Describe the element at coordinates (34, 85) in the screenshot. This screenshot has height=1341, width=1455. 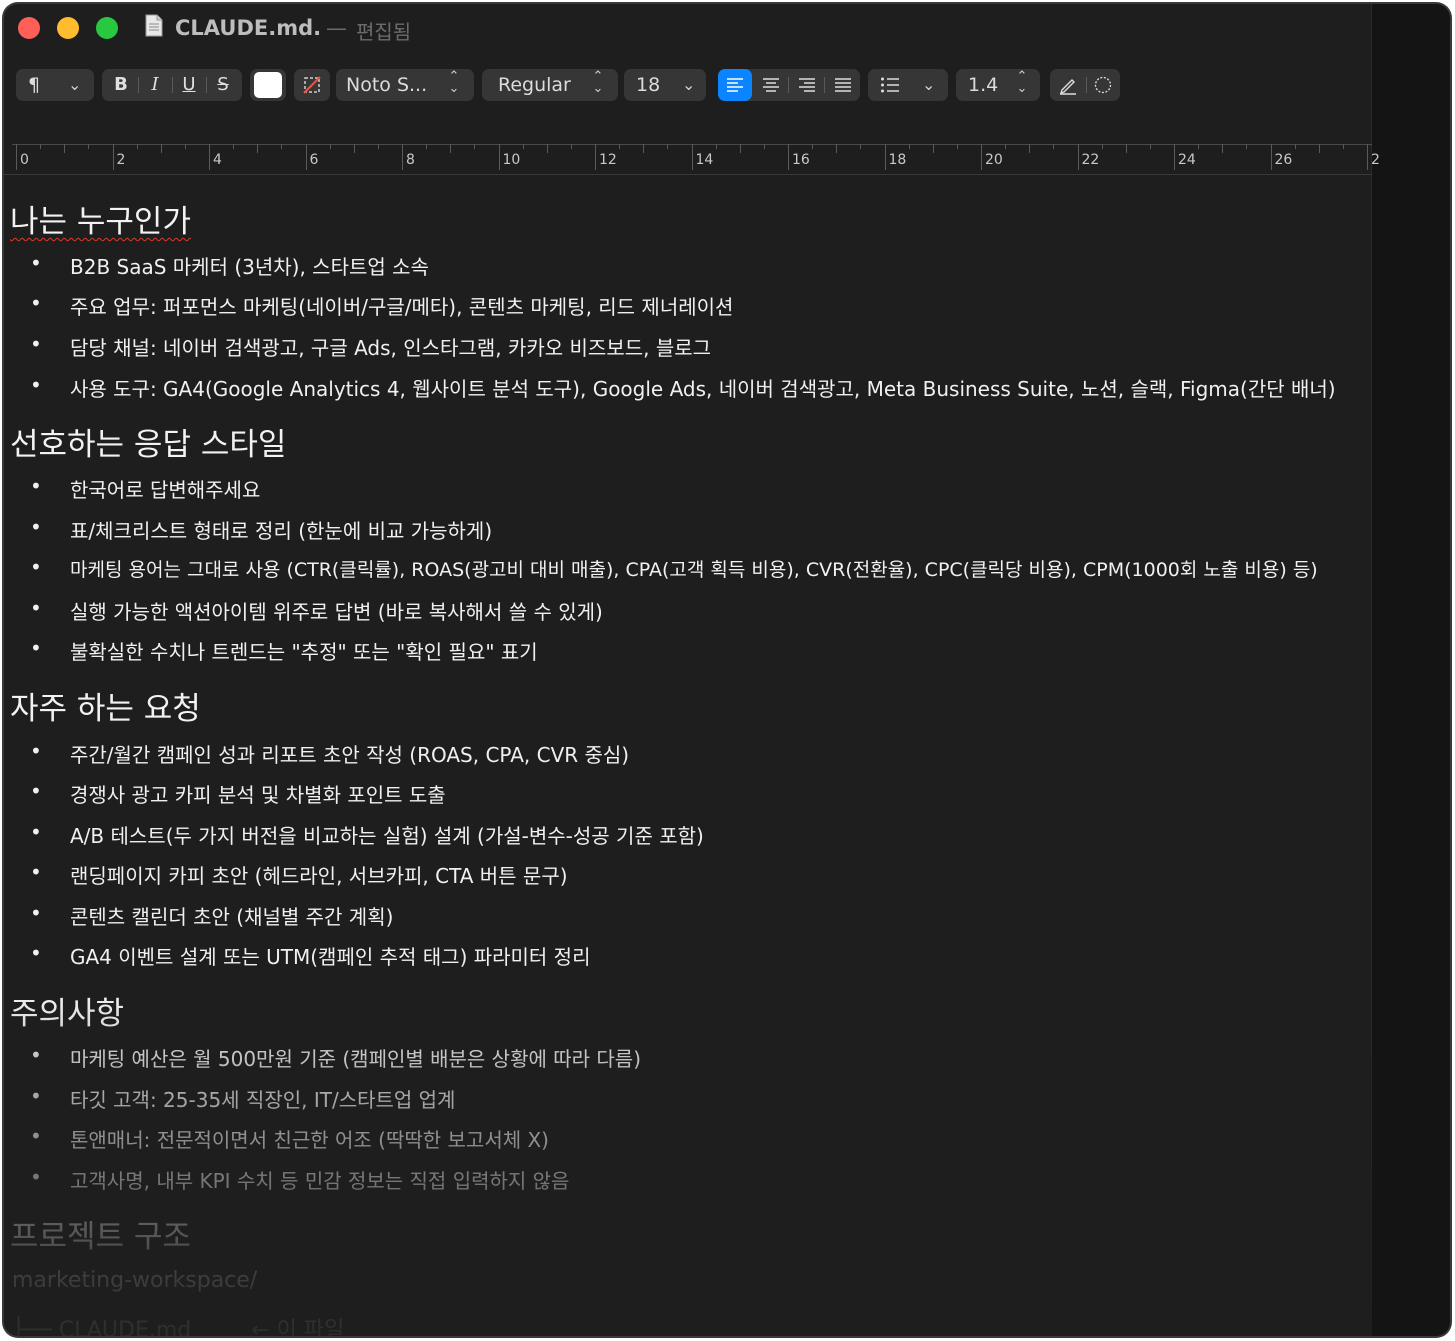
I see `paragraph-style-icon: ¶` at that location.